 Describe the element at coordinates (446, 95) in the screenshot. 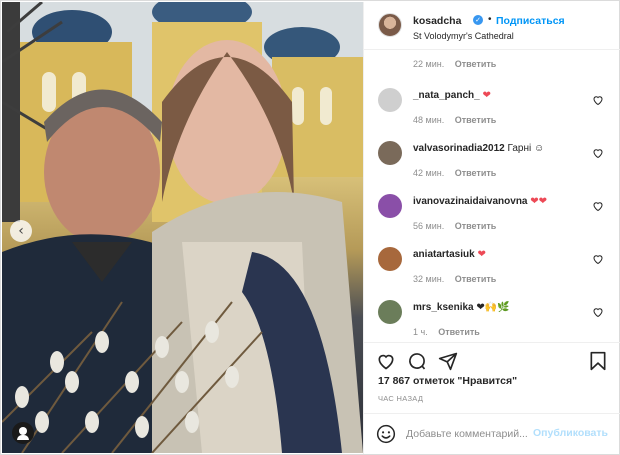

I see `comment-username: _nata_panch_` at that location.